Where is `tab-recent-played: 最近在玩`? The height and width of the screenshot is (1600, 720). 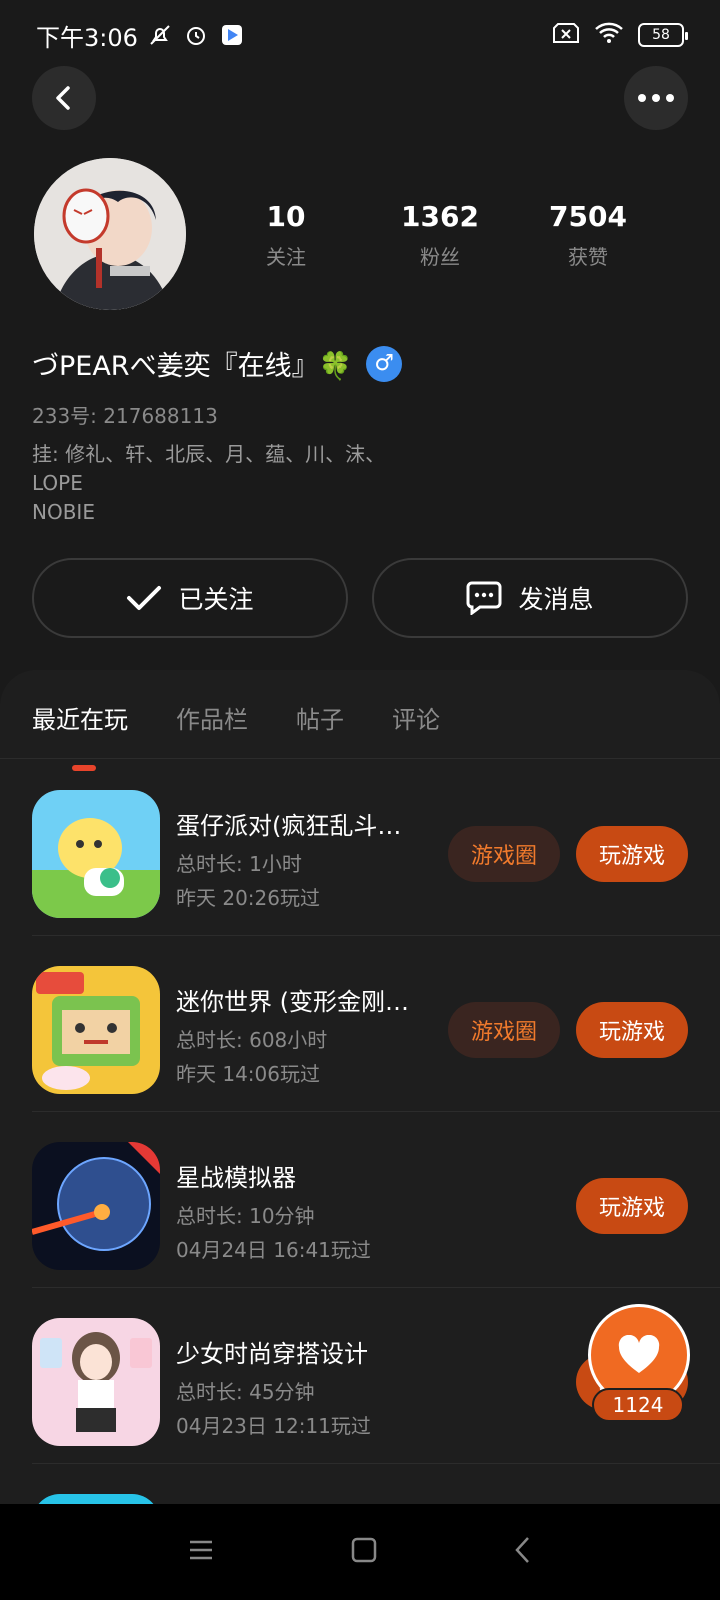 tab-recent-played: 最近在玩 is located at coordinates (80, 735).